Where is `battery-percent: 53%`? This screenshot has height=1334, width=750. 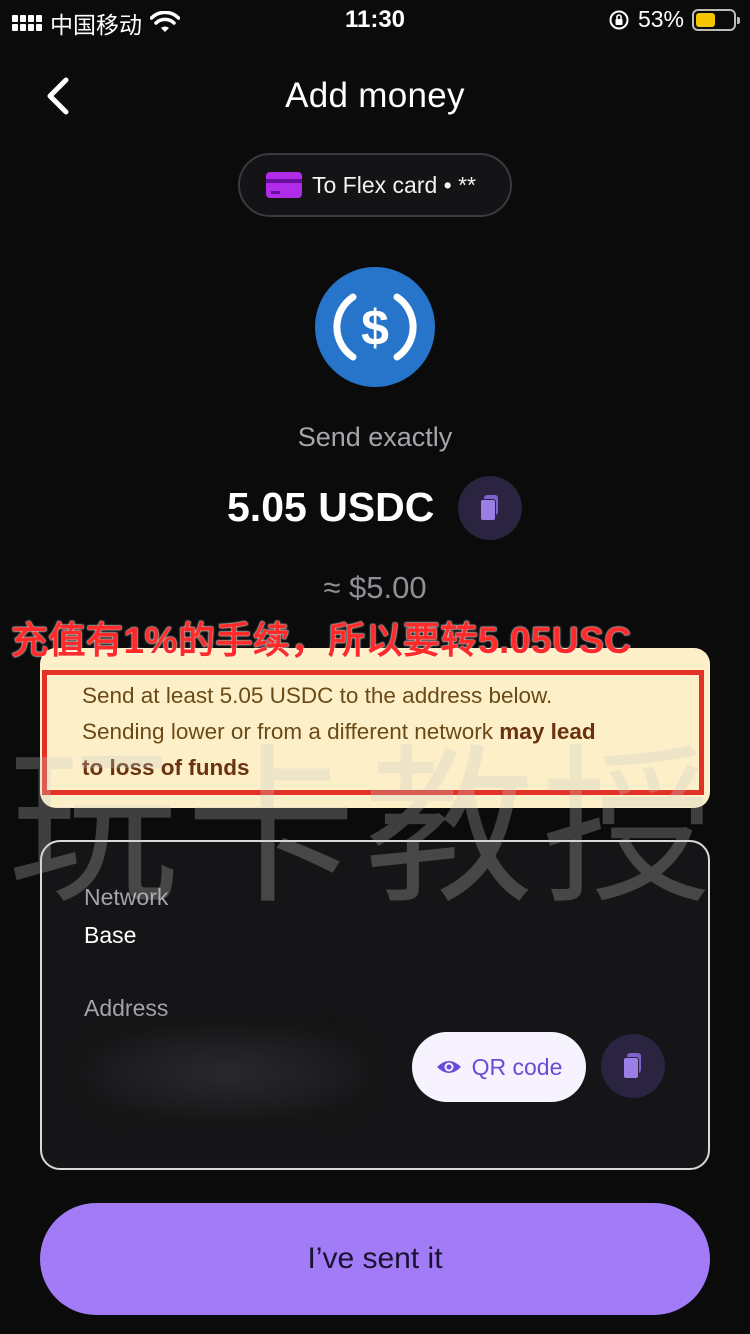
battery-percent: 53% is located at coordinates (660, 19).